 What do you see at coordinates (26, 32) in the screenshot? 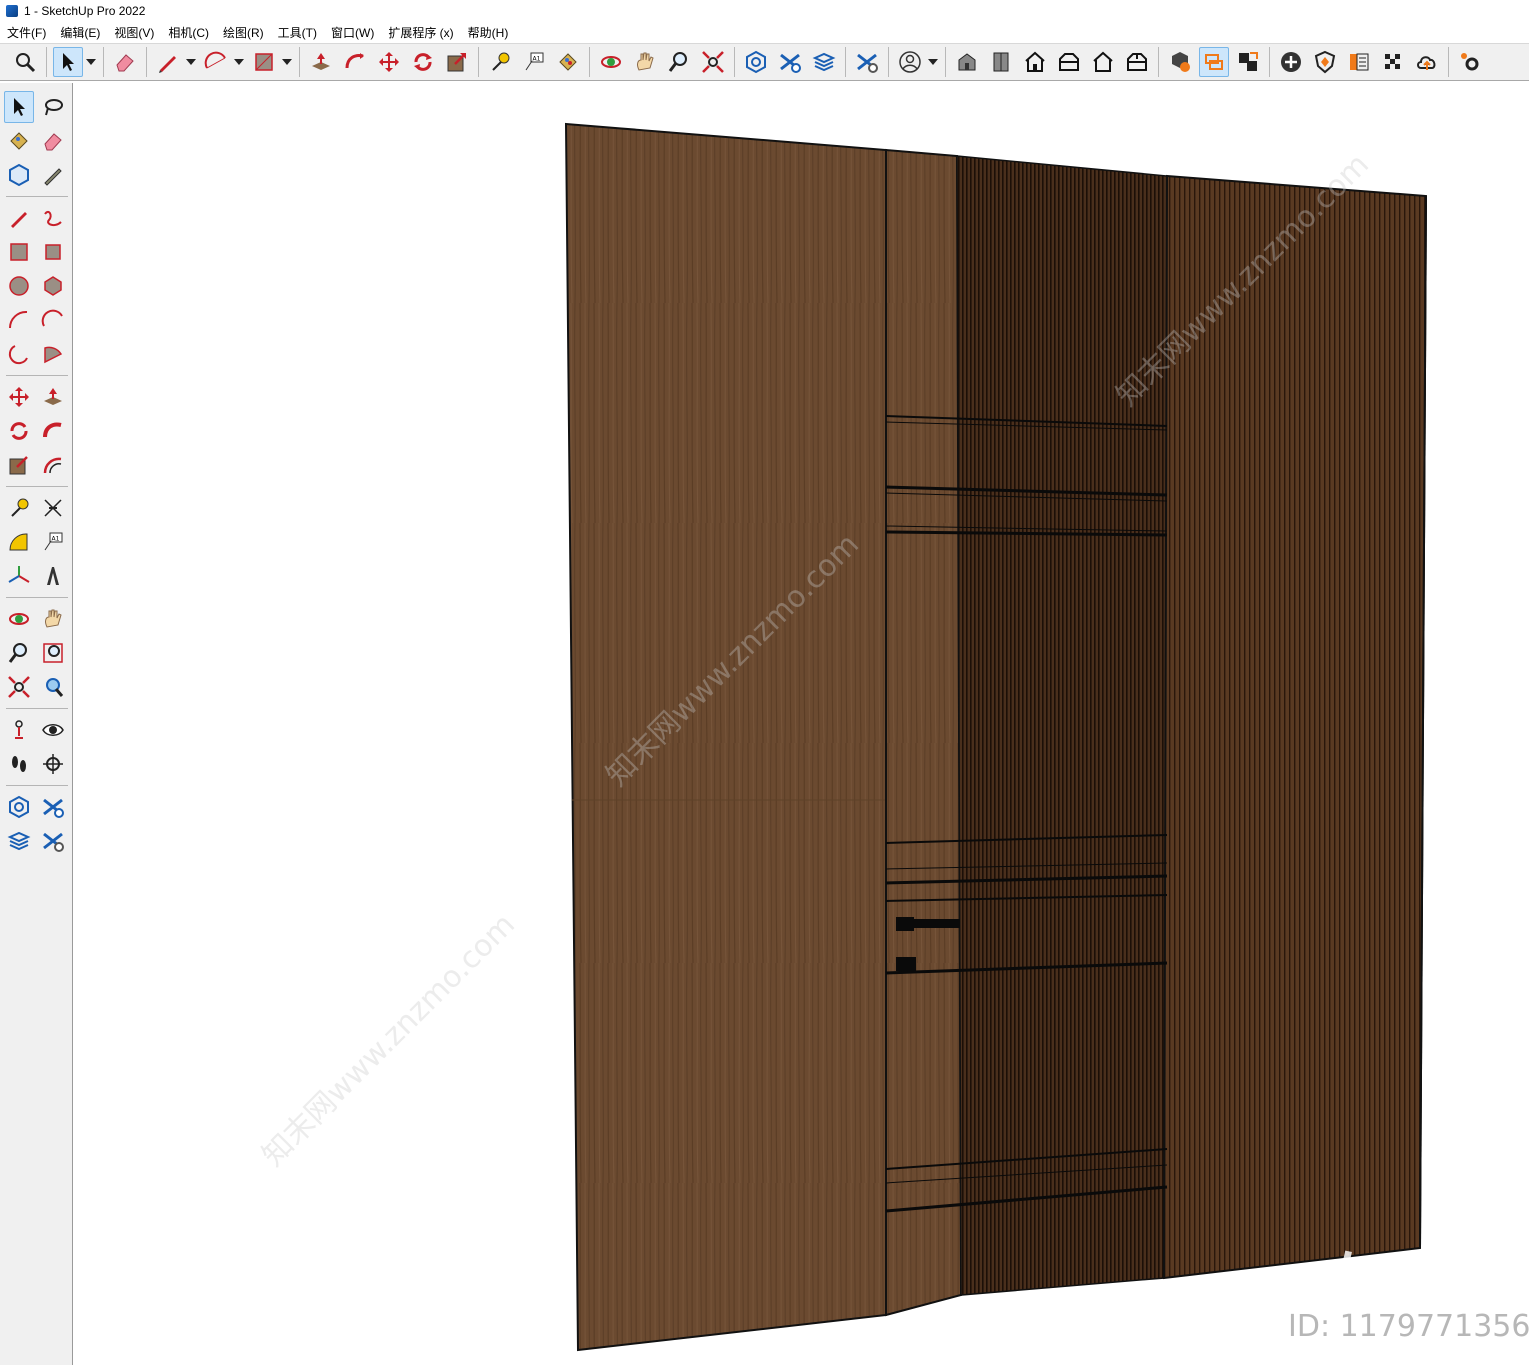
I see `menu-file: 文件(F)` at bounding box center [26, 32].